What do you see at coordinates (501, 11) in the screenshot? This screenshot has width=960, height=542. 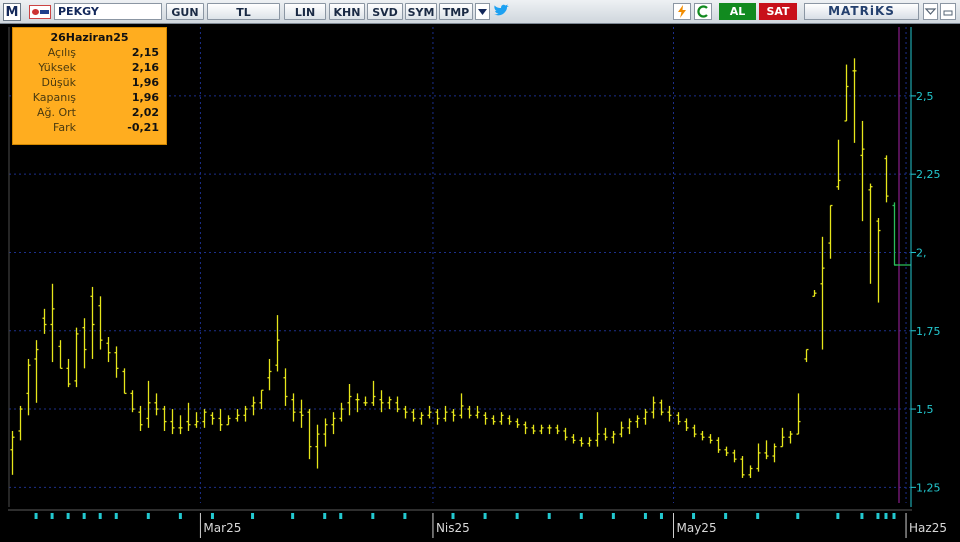 I see `twitter-icon` at bounding box center [501, 11].